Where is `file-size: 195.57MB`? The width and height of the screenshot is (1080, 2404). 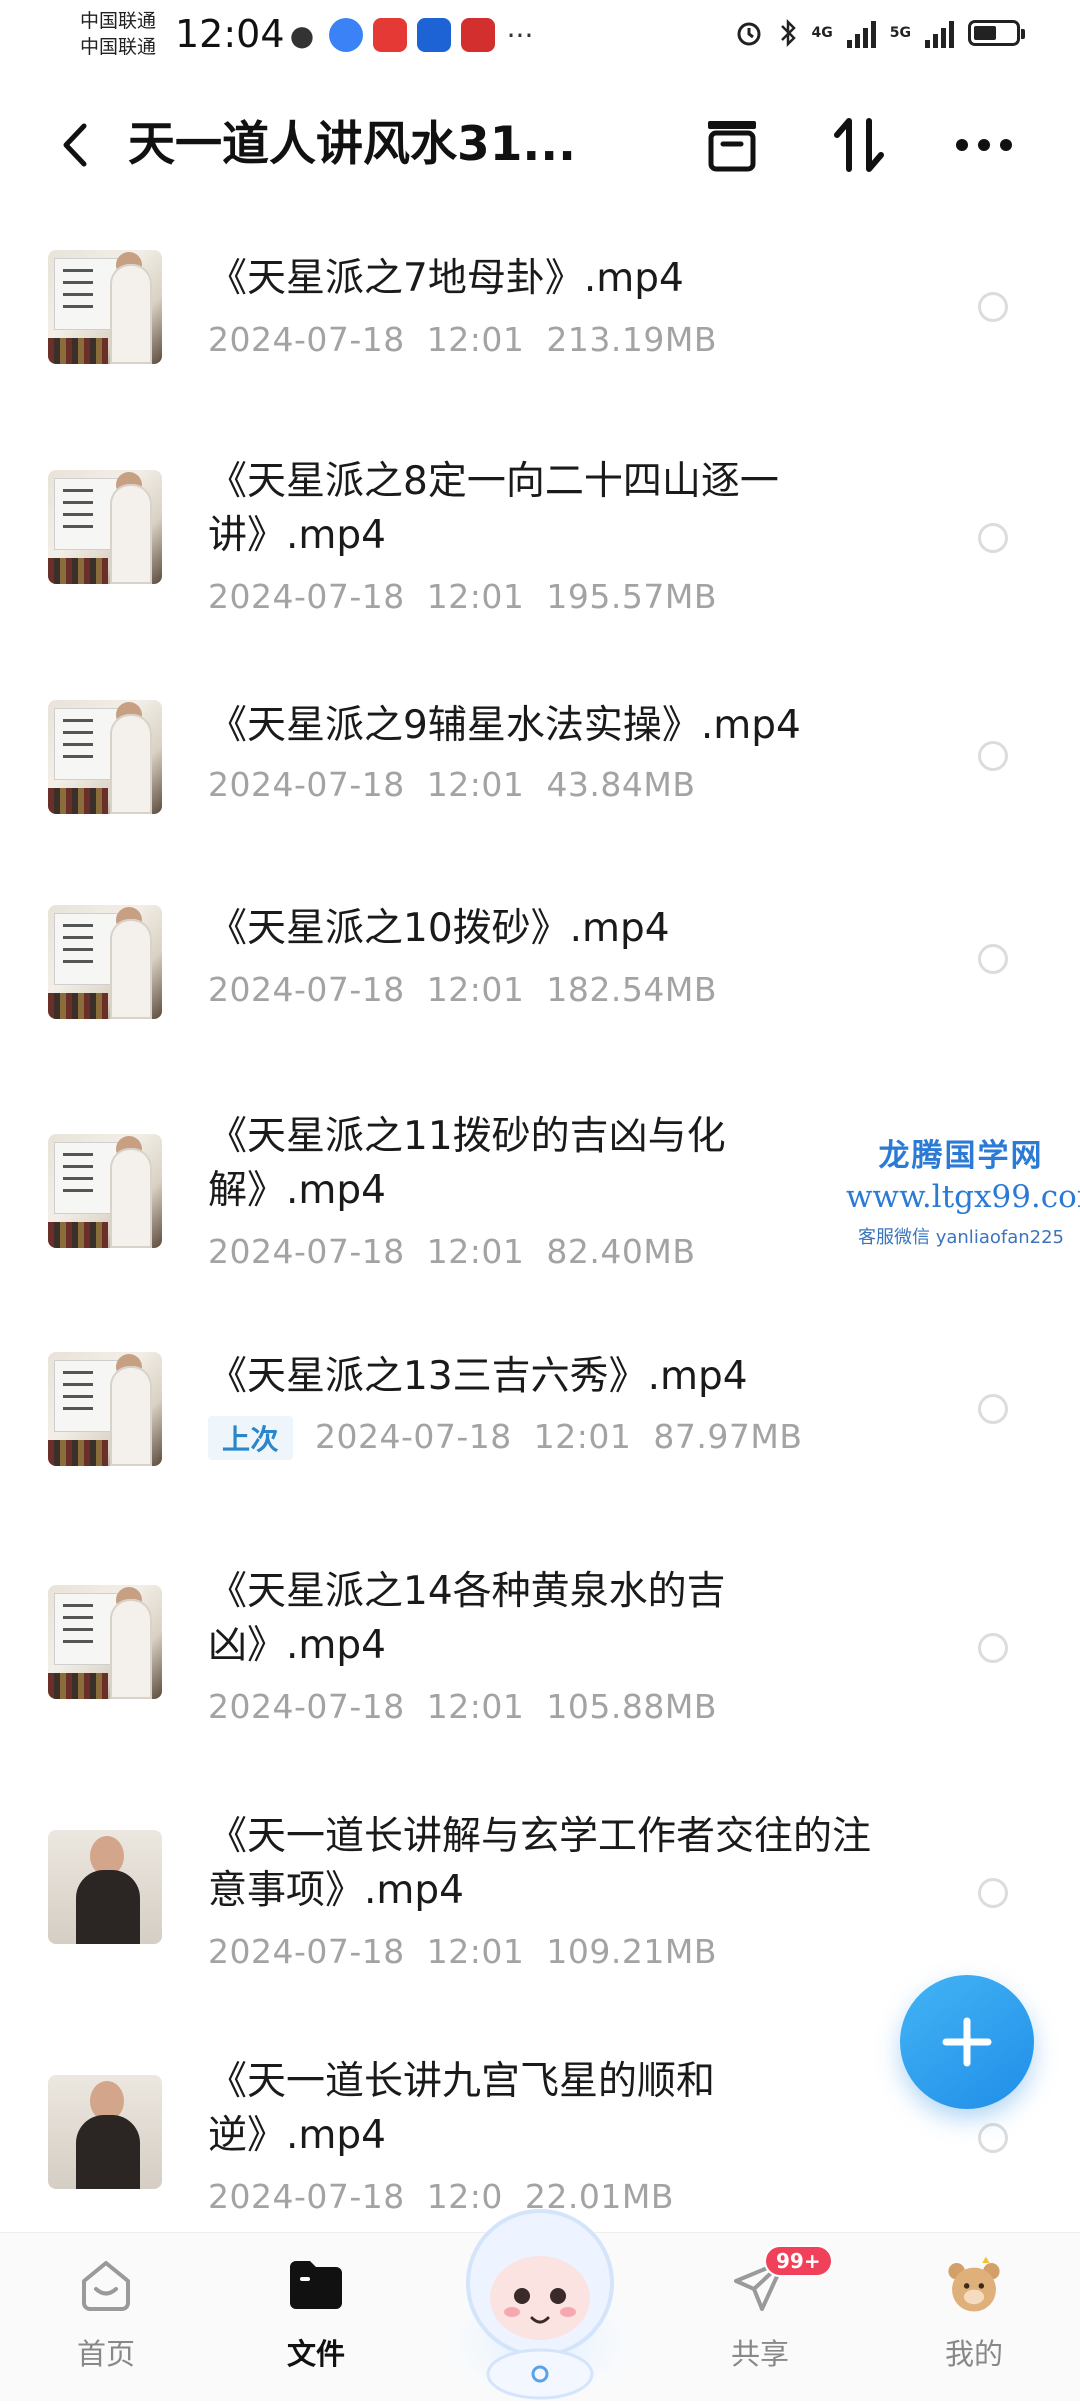
file-size: 195.57MB is located at coordinates (631, 596).